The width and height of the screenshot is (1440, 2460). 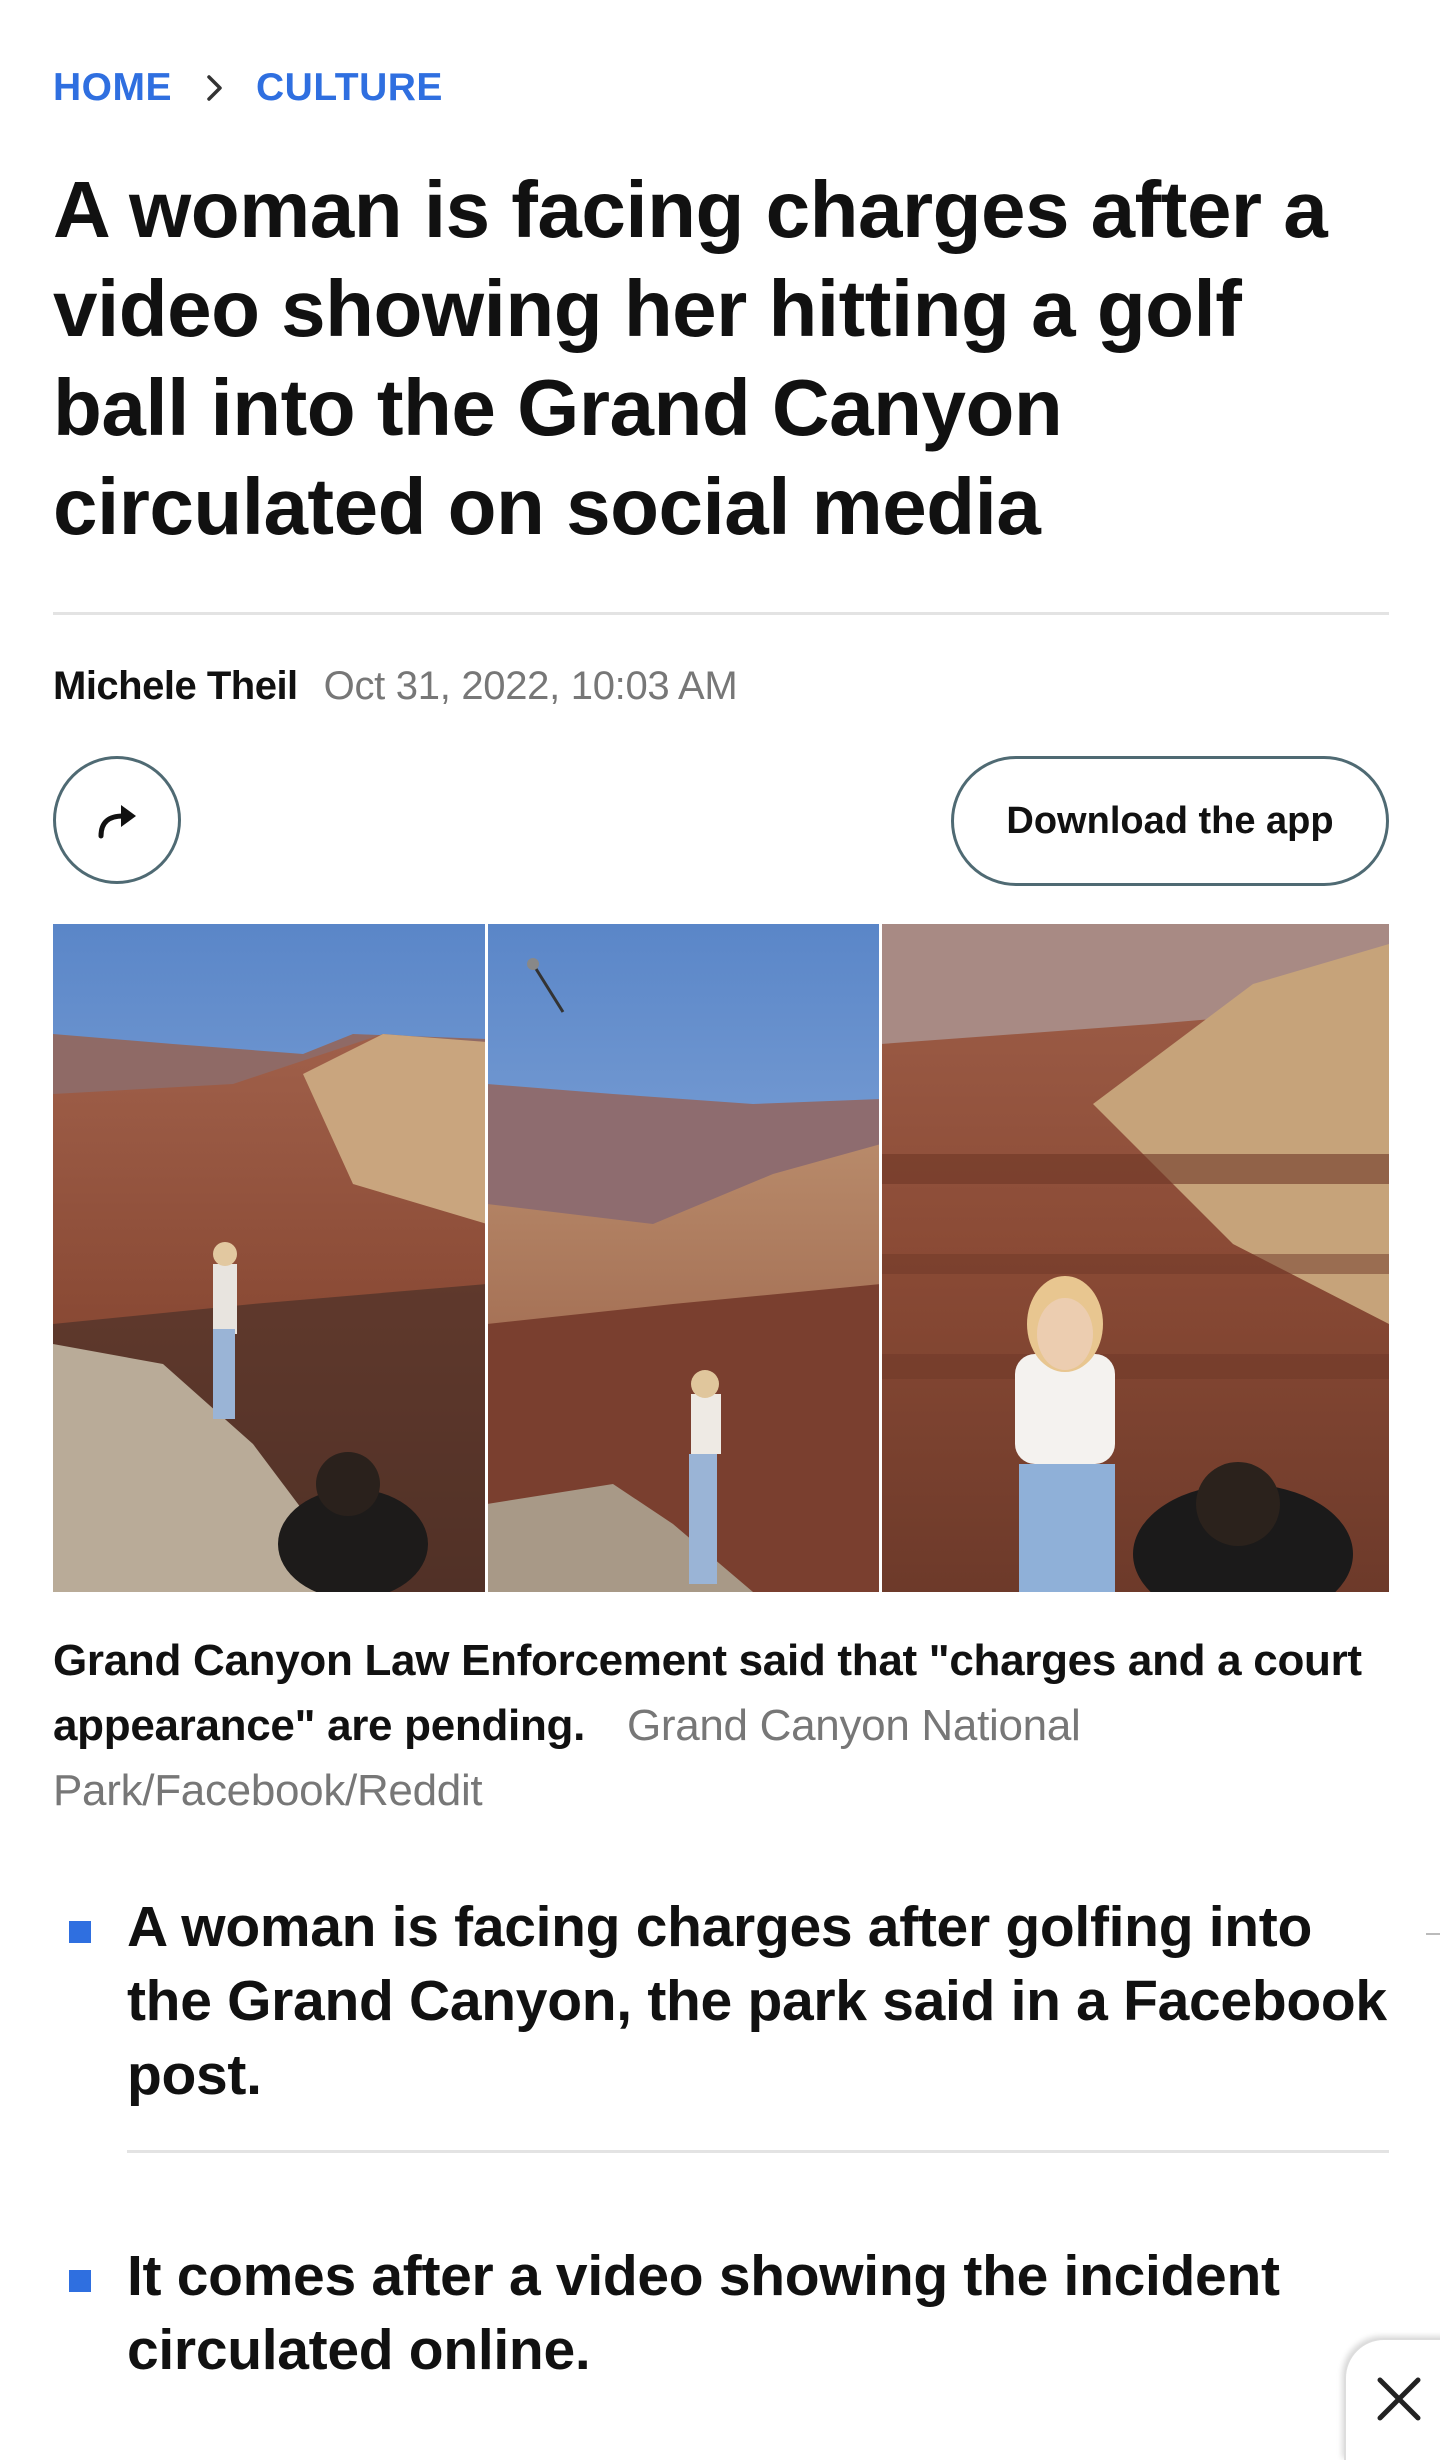 I want to click on share-arrow-icon, so click(x=117, y=822).